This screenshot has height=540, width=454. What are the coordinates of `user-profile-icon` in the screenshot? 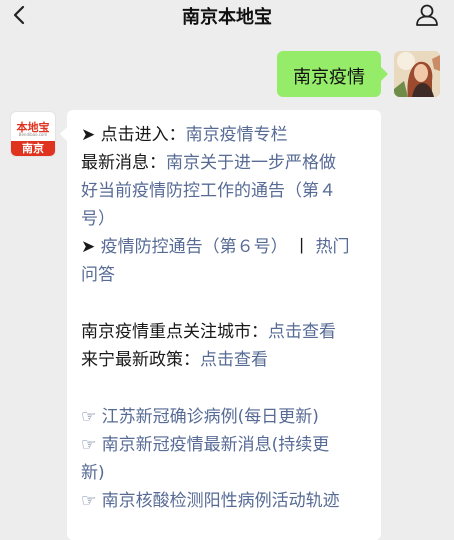 It's located at (427, 15).